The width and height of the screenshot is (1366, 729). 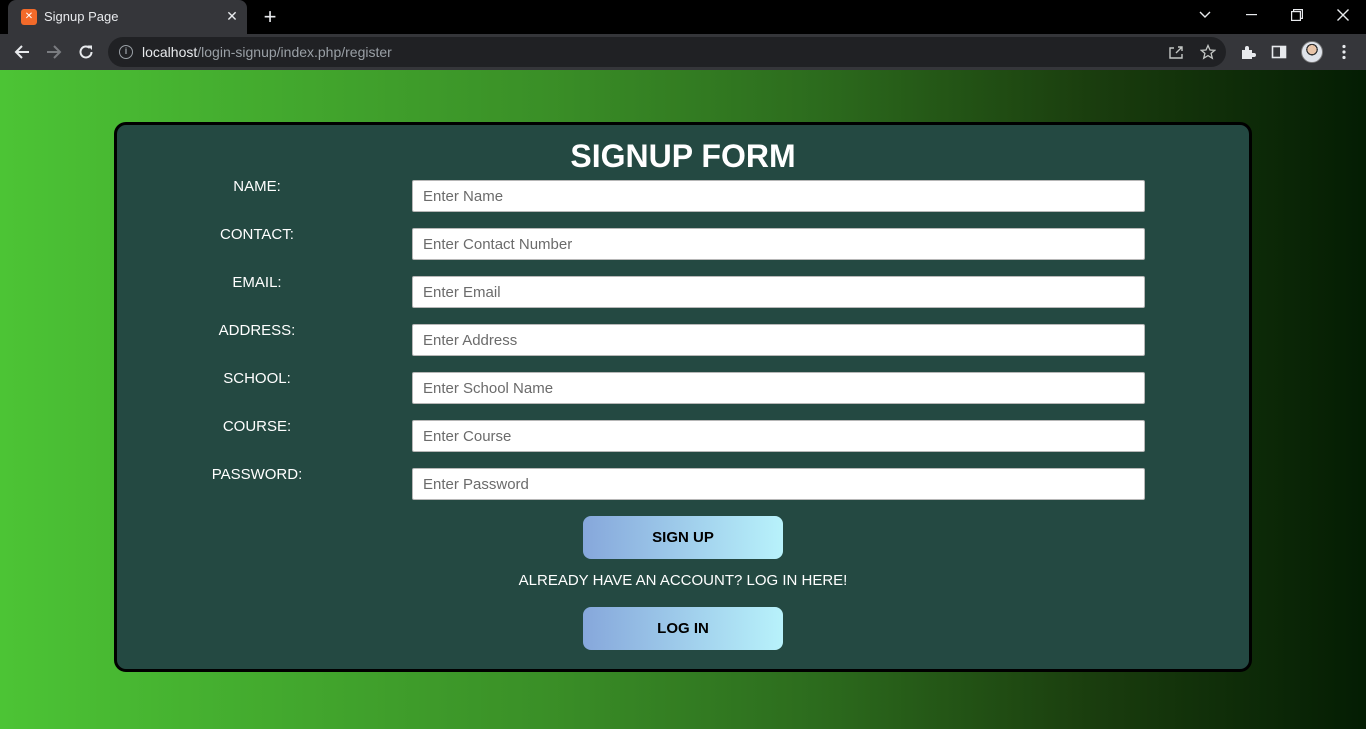 I want to click on course-row: COURSE:, so click(x=683, y=435).